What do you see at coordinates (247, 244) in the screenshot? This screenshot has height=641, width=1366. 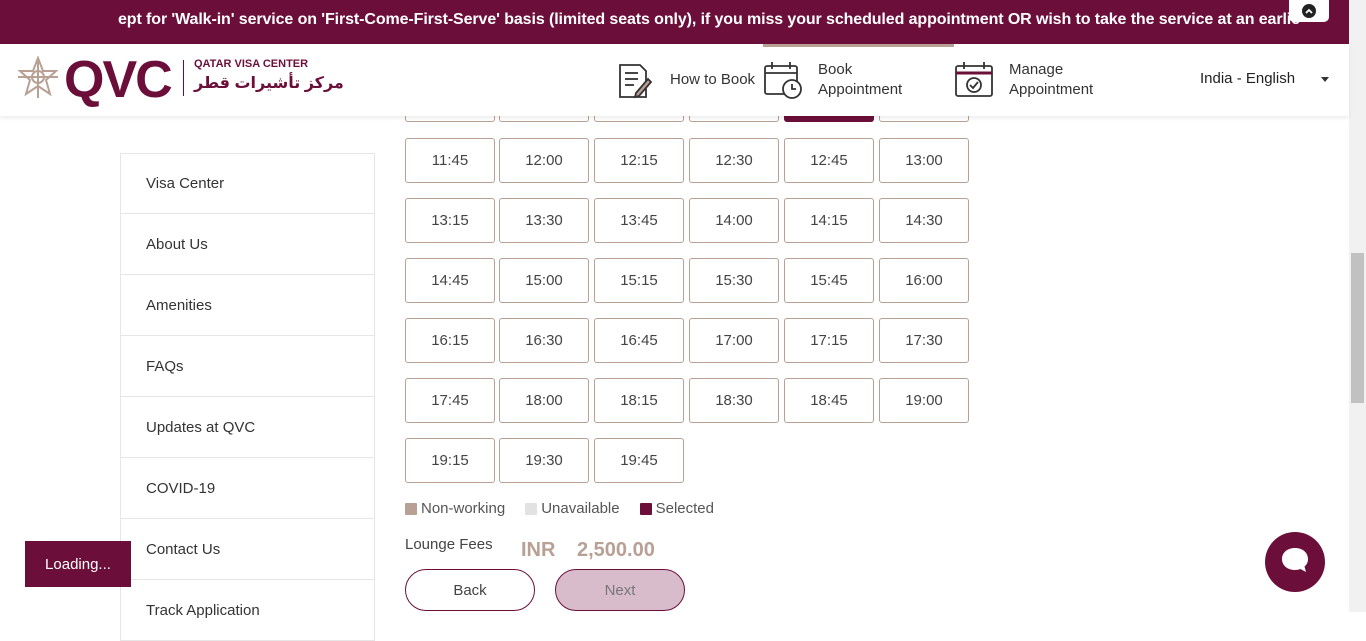 I see `side-menu-item: About Us` at bounding box center [247, 244].